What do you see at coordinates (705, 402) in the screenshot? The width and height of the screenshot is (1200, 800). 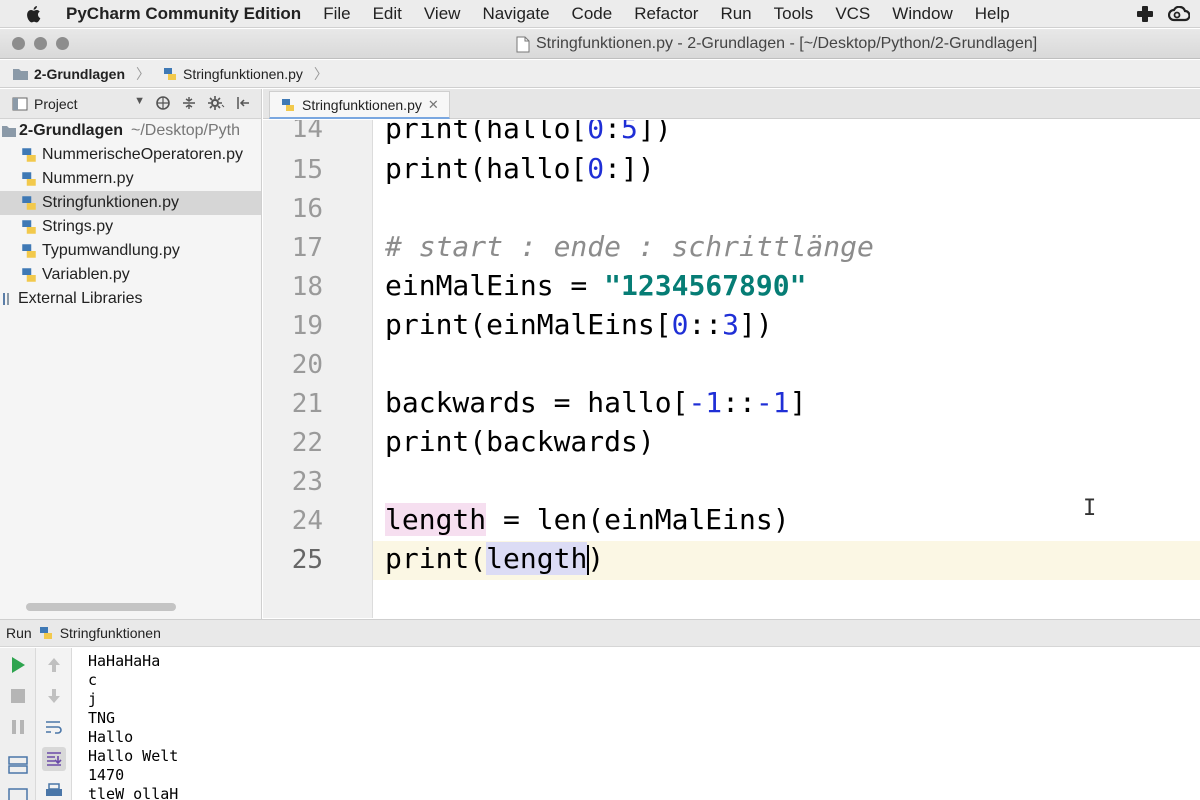 I see `number-literal: -1` at bounding box center [705, 402].